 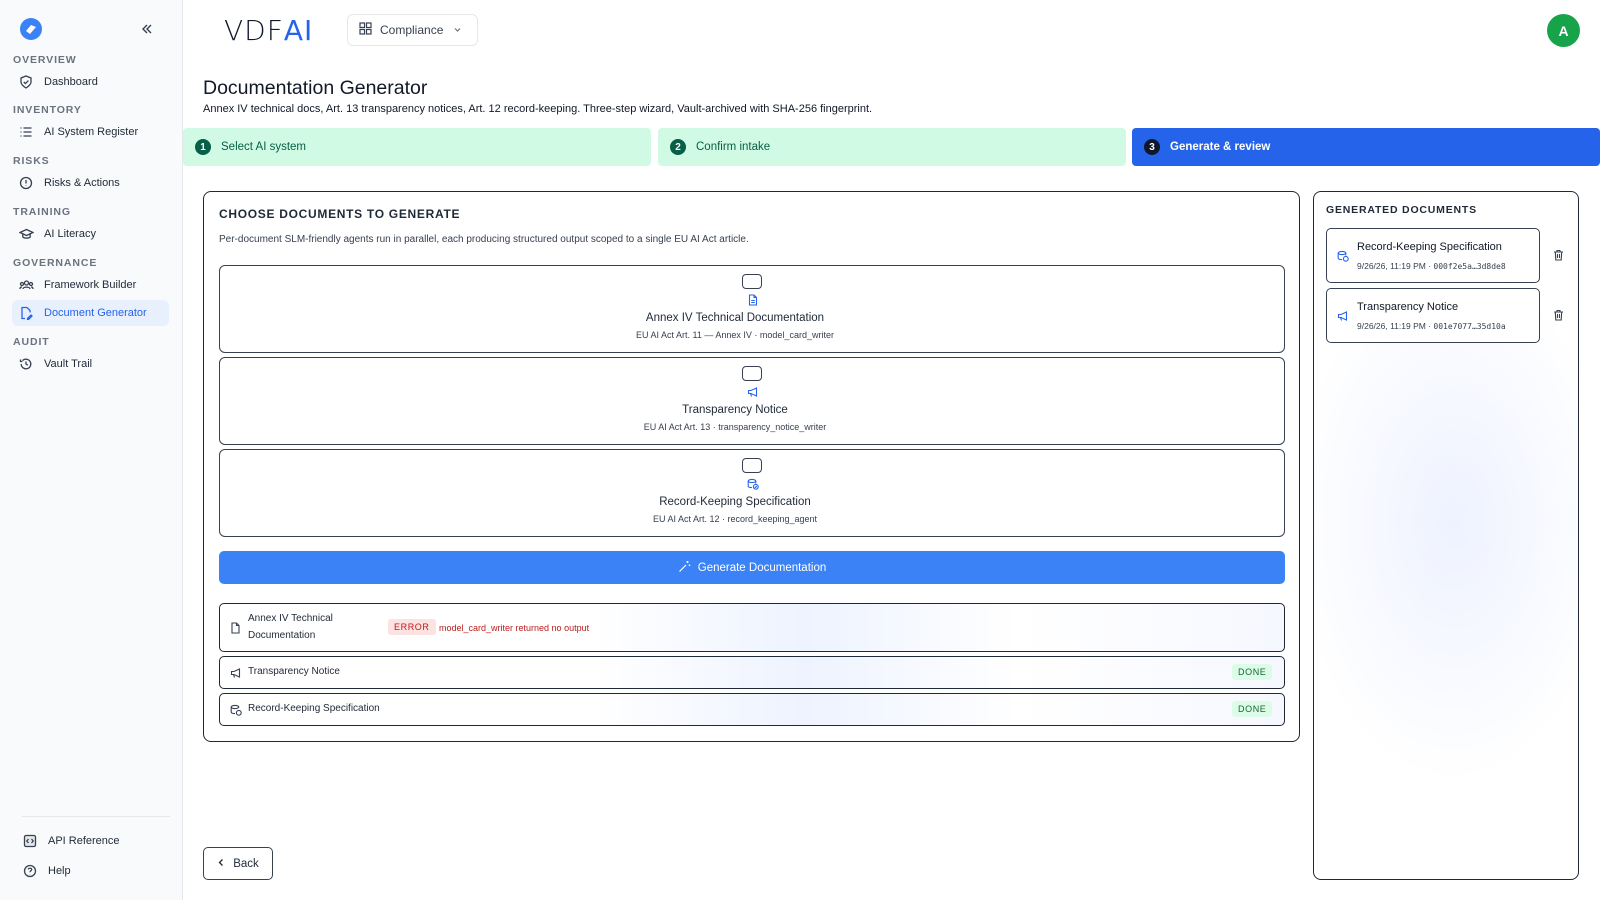 What do you see at coordinates (55, 263) in the screenshot?
I see `section-governance: GOVERNANCE` at bounding box center [55, 263].